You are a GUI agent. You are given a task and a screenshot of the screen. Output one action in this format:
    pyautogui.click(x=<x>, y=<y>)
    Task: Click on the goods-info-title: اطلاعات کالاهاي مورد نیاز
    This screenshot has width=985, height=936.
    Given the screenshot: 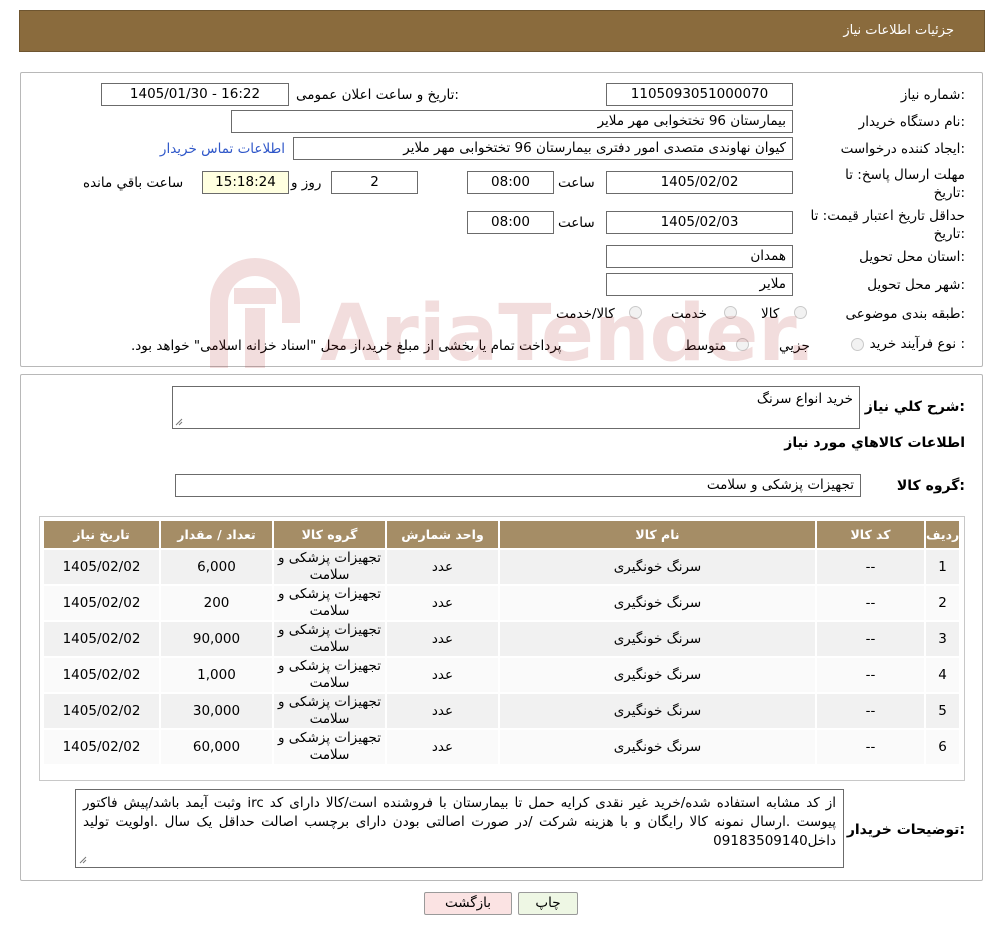 What is the action you would take?
    pyautogui.click(x=874, y=443)
    